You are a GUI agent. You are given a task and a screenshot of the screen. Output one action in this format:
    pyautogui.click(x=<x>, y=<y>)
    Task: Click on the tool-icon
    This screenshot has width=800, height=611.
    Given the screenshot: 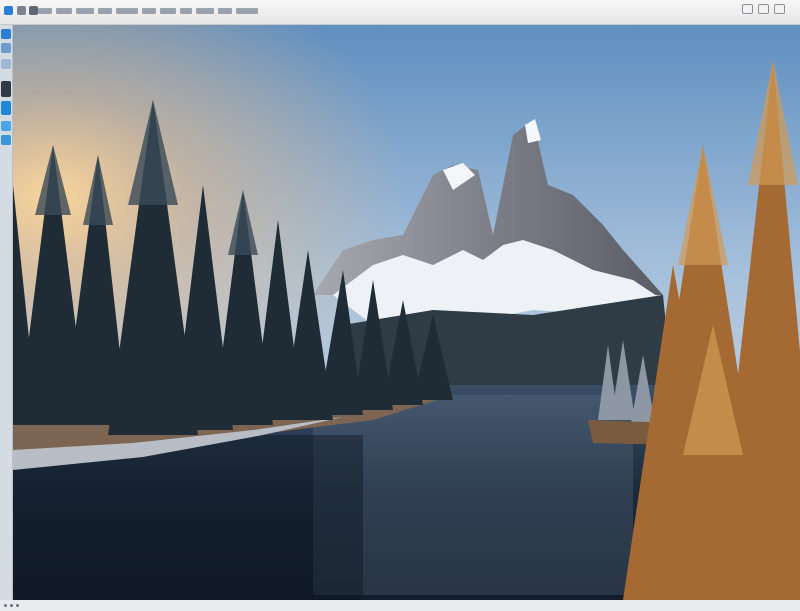 What is the action you would take?
    pyautogui.click(x=6, y=34)
    